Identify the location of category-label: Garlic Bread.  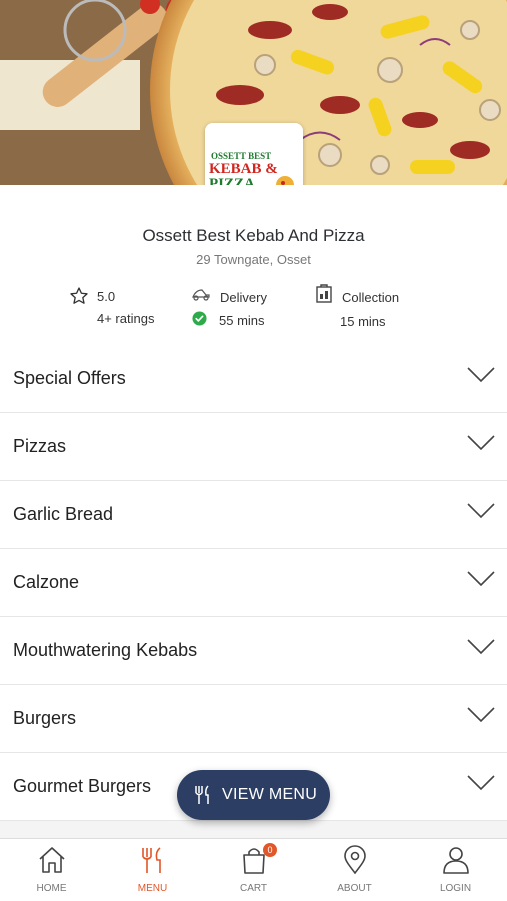
(63, 514).